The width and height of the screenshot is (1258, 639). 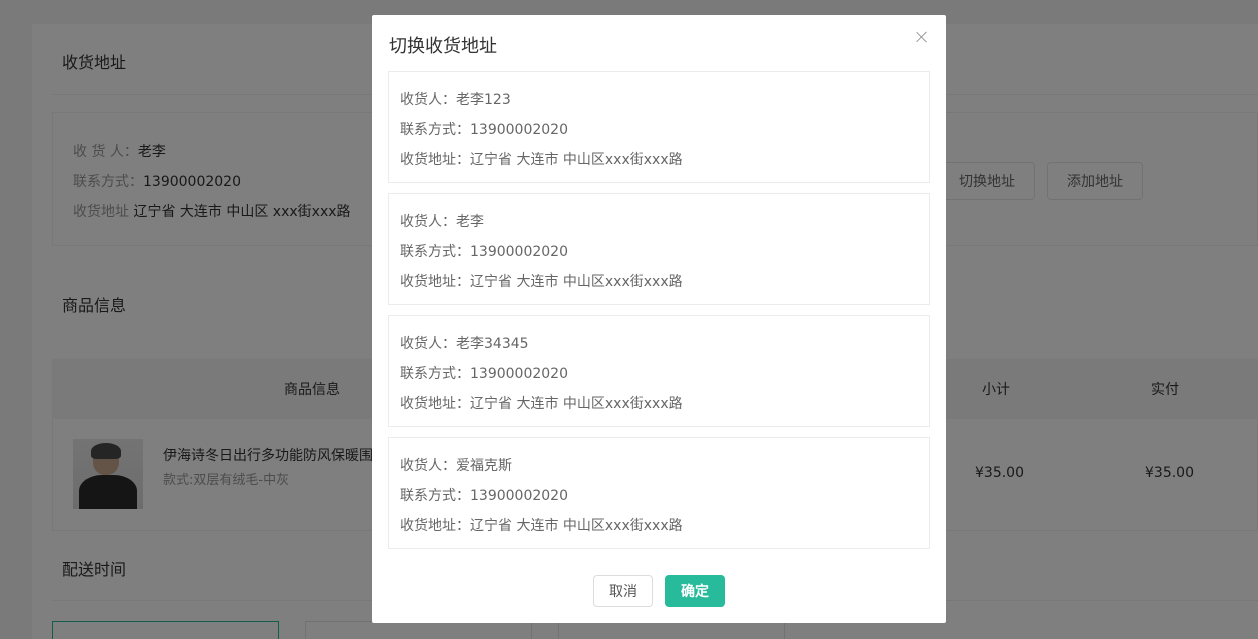 What do you see at coordinates (443, 46) in the screenshot?
I see `dialog-title: 切换收货地址` at bounding box center [443, 46].